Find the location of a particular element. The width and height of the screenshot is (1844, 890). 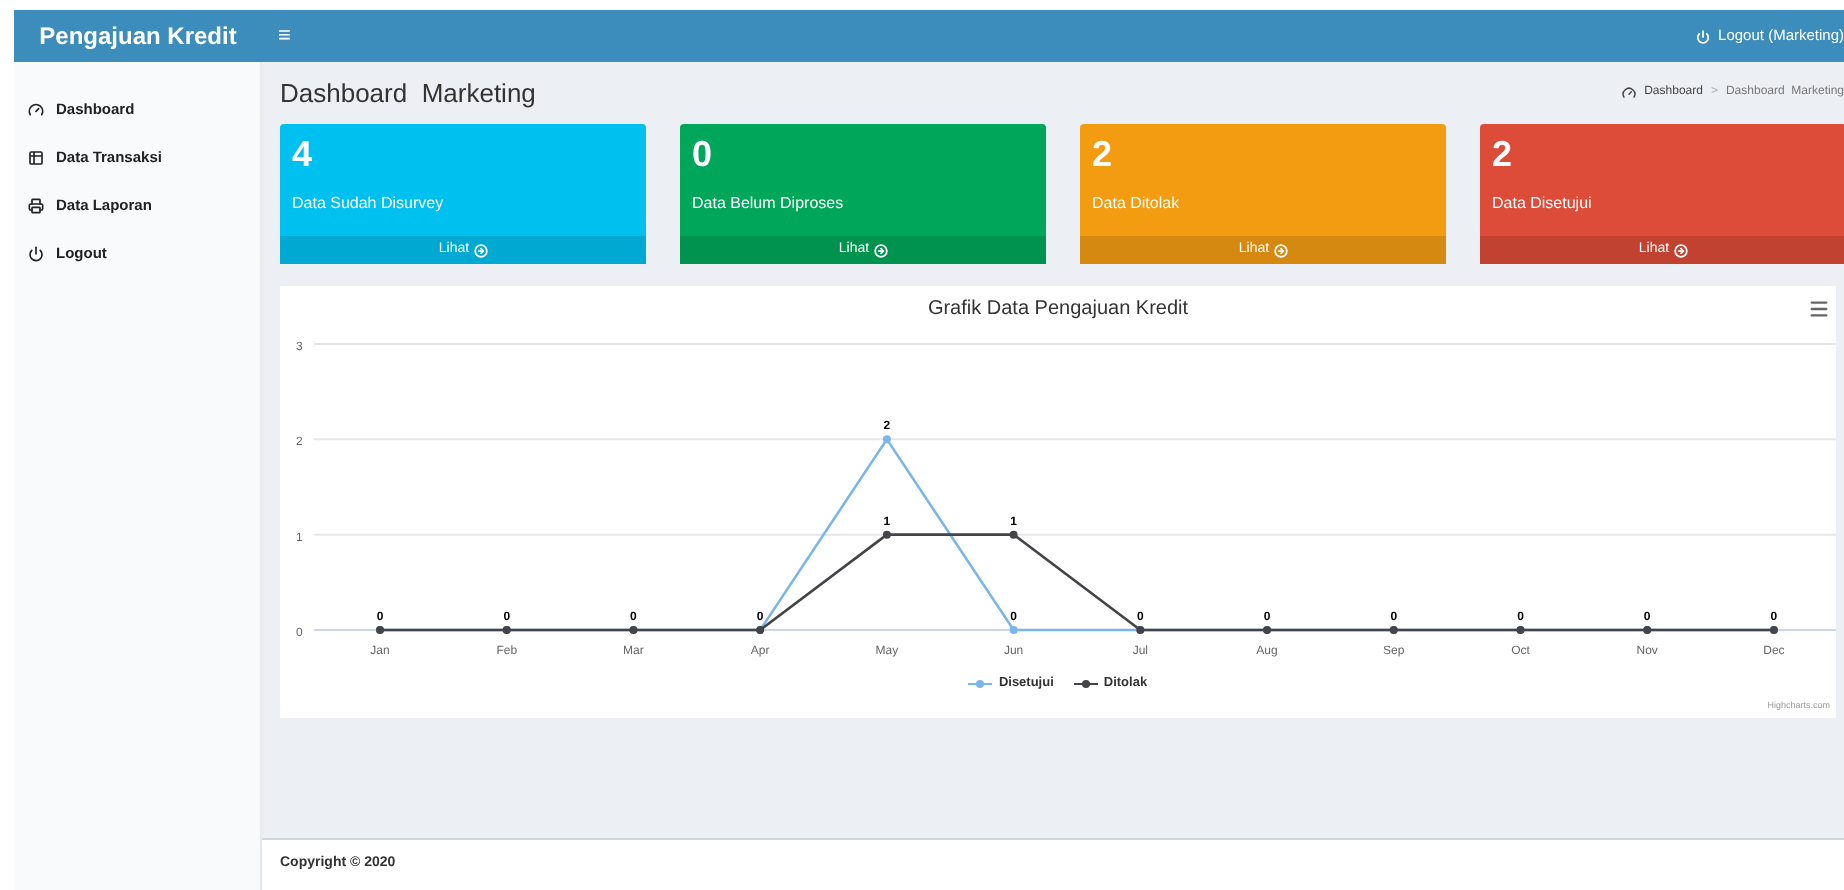

brand-title: Pengajuan Kredit is located at coordinates (138, 37).